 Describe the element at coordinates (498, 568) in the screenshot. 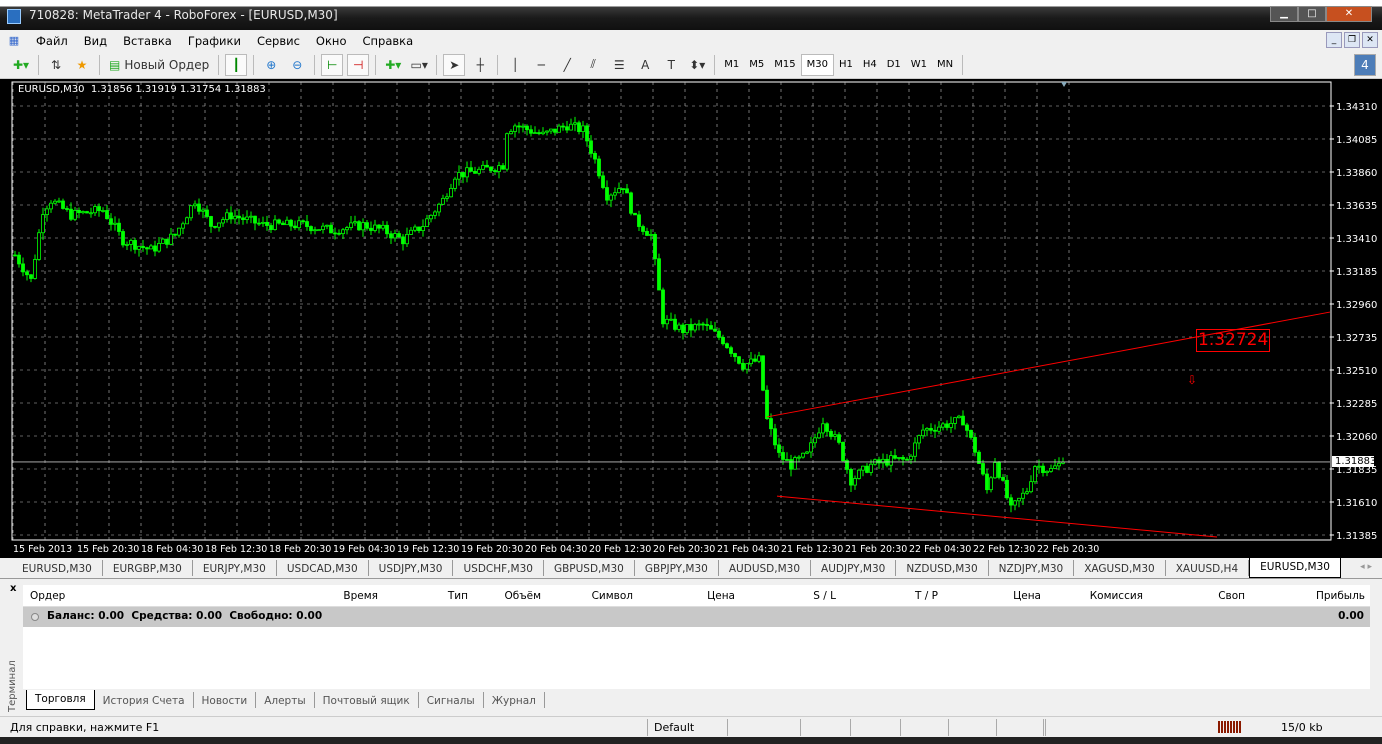

I see `symbol-tab: USDCHF,M30` at that location.